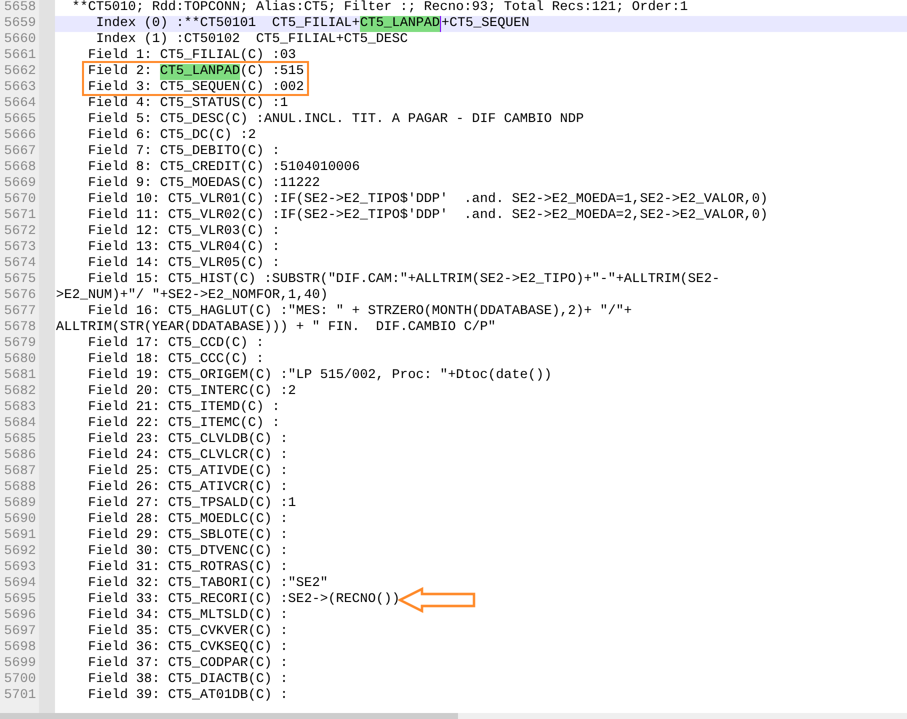 The width and height of the screenshot is (907, 719). Describe the element at coordinates (276, 328) in the screenshot. I see `code-text: ALLTRIM(STR(YEAR(DDATABASE))) + " FIN. DIF.CAMBIO C/P"` at that location.